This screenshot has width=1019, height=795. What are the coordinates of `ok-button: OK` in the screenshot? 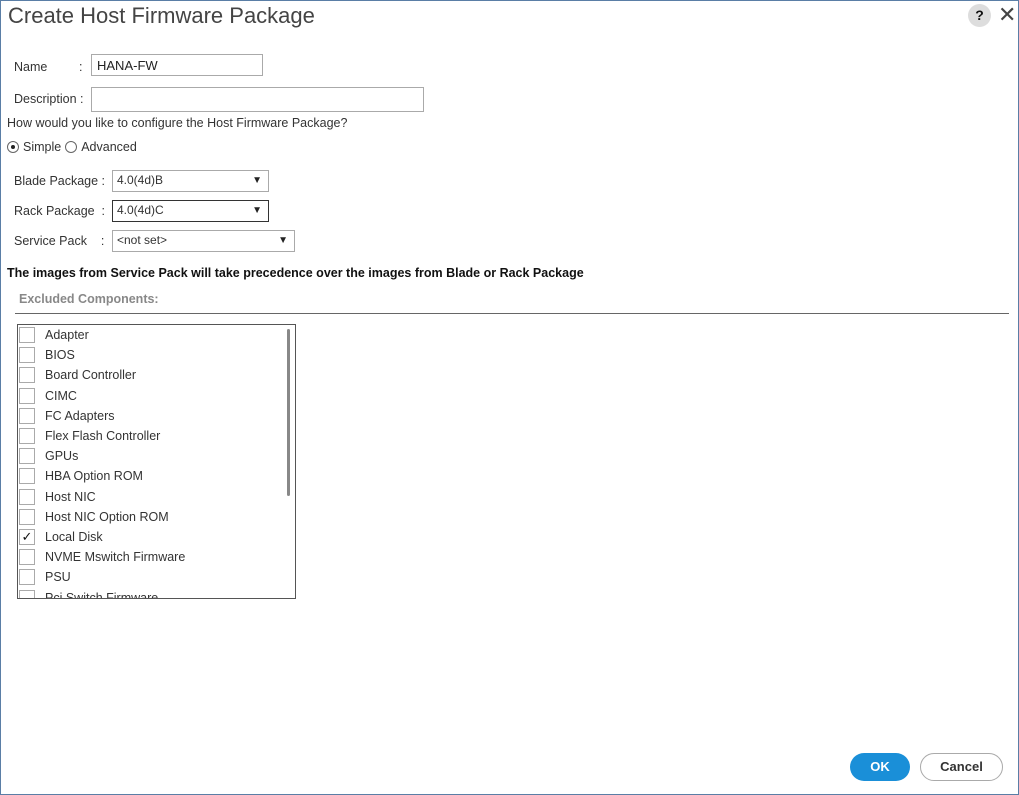 It's located at (880, 767).